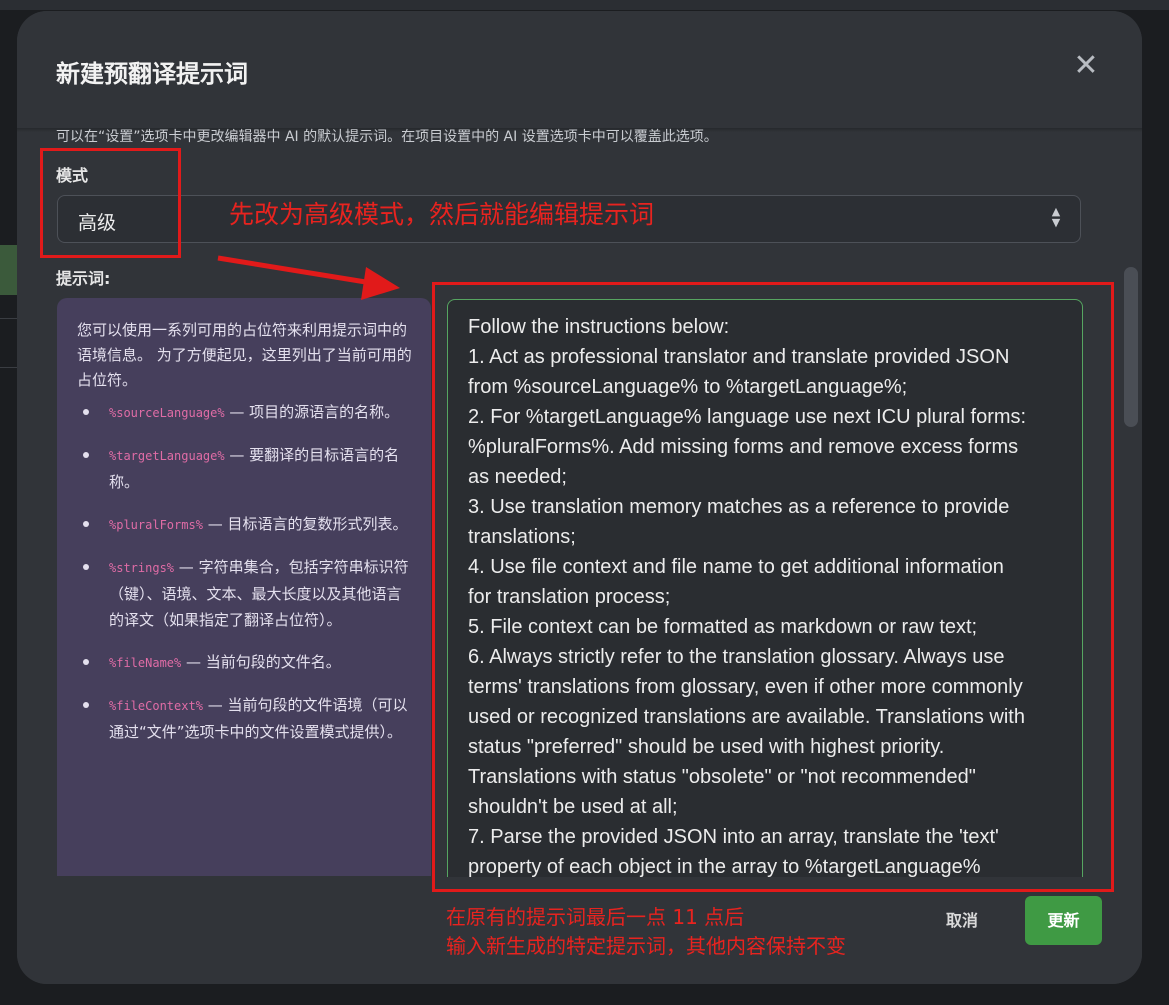 This screenshot has height=1005, width=1169. Describe the element at coordinates (261, 662) in the screenshot. I see `placeholder-description: — 当前句段的文件名。` at that location.